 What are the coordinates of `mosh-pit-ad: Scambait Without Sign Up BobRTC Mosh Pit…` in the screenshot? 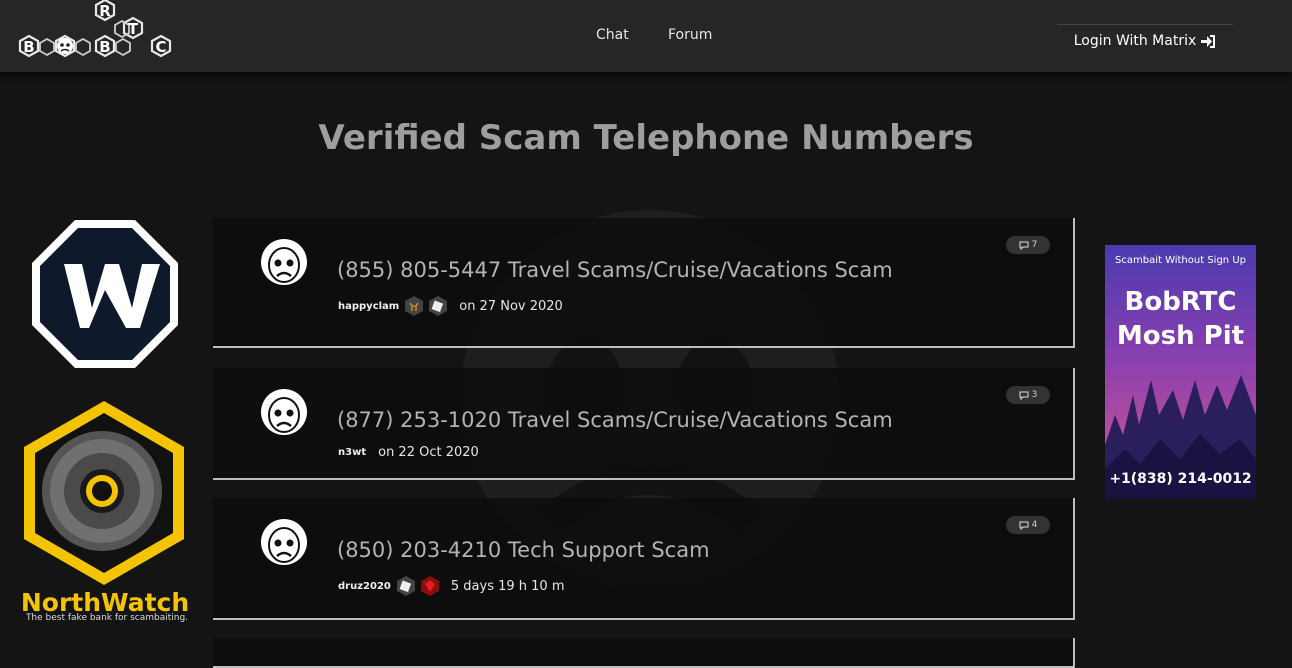 It's located at (1180, 372).